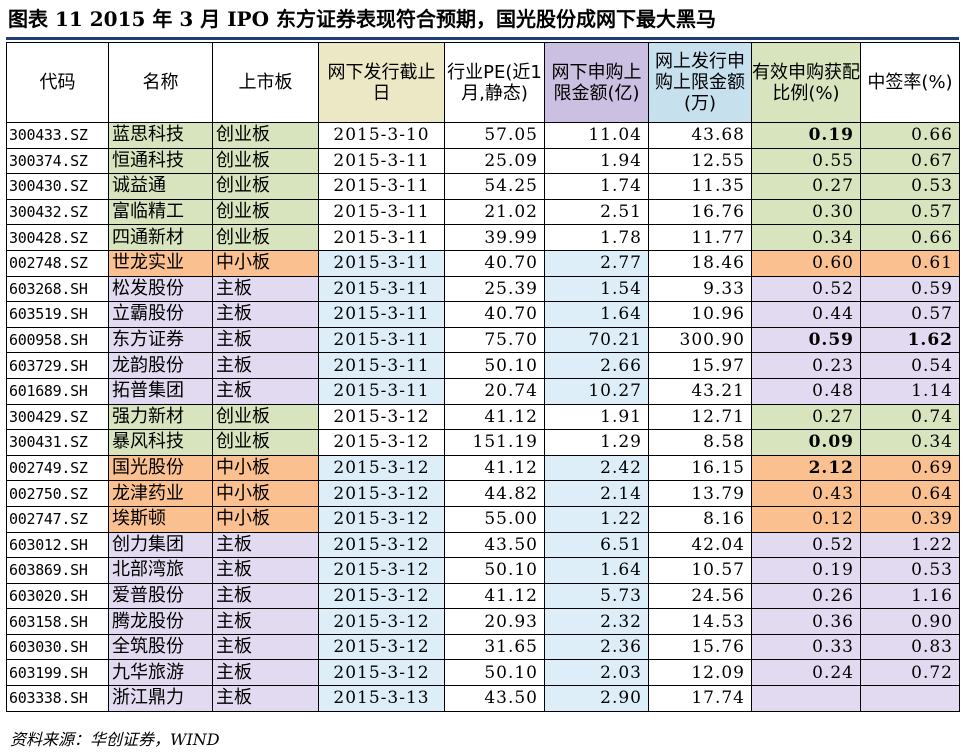  Describe the element at coordinates (910, 698) in the screenshot. I see `cell-lottery-rate` at that location.